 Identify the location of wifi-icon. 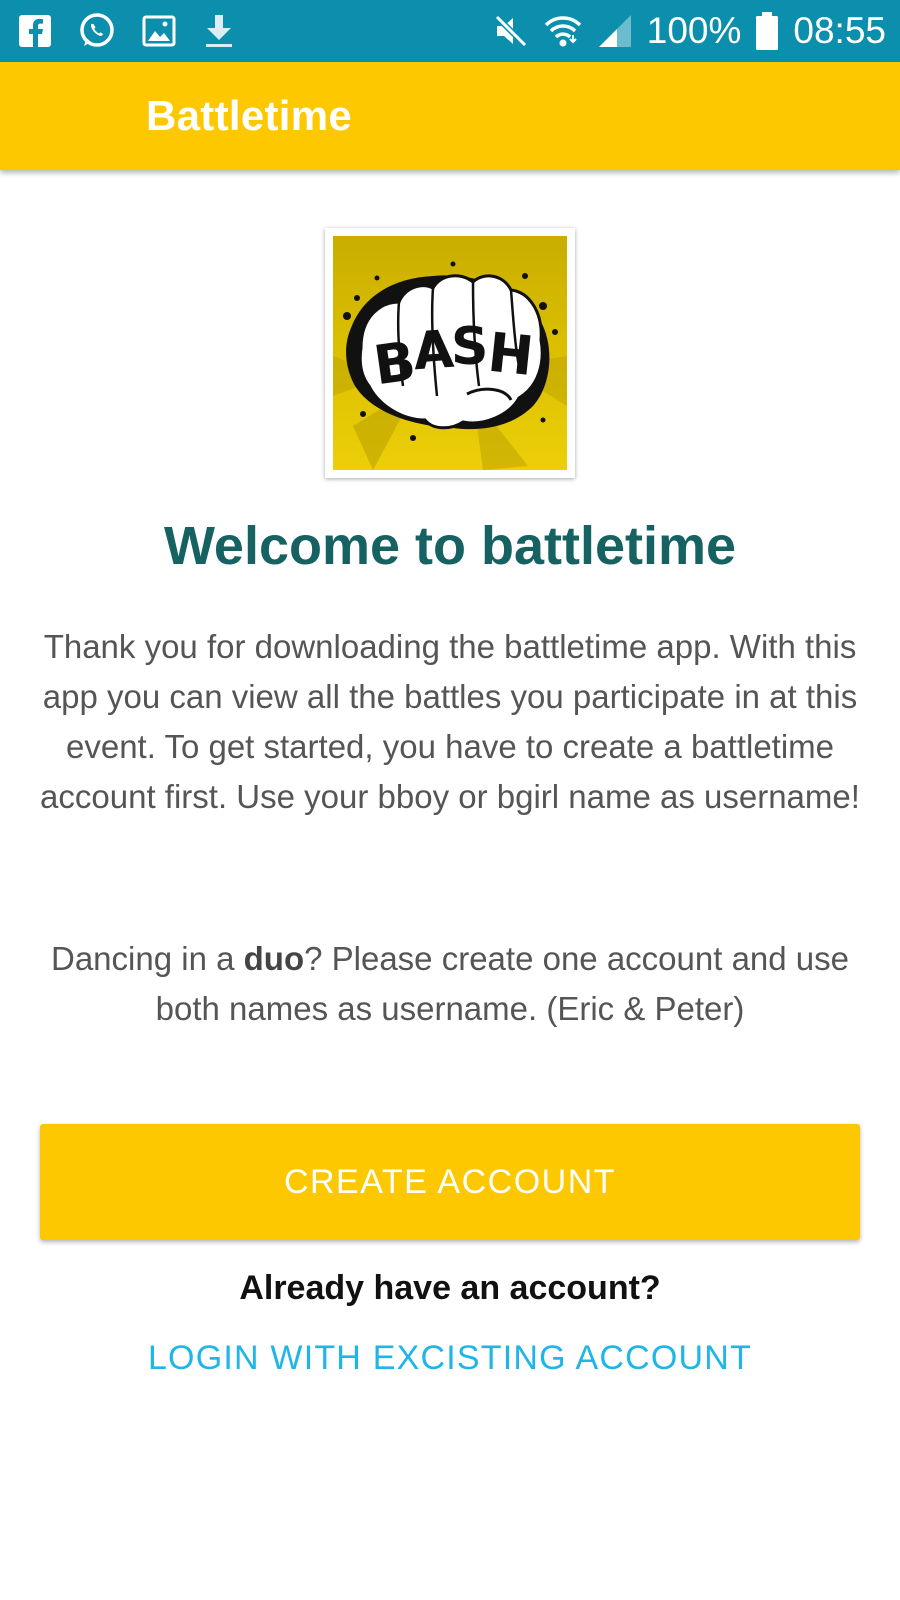
(563, 31).